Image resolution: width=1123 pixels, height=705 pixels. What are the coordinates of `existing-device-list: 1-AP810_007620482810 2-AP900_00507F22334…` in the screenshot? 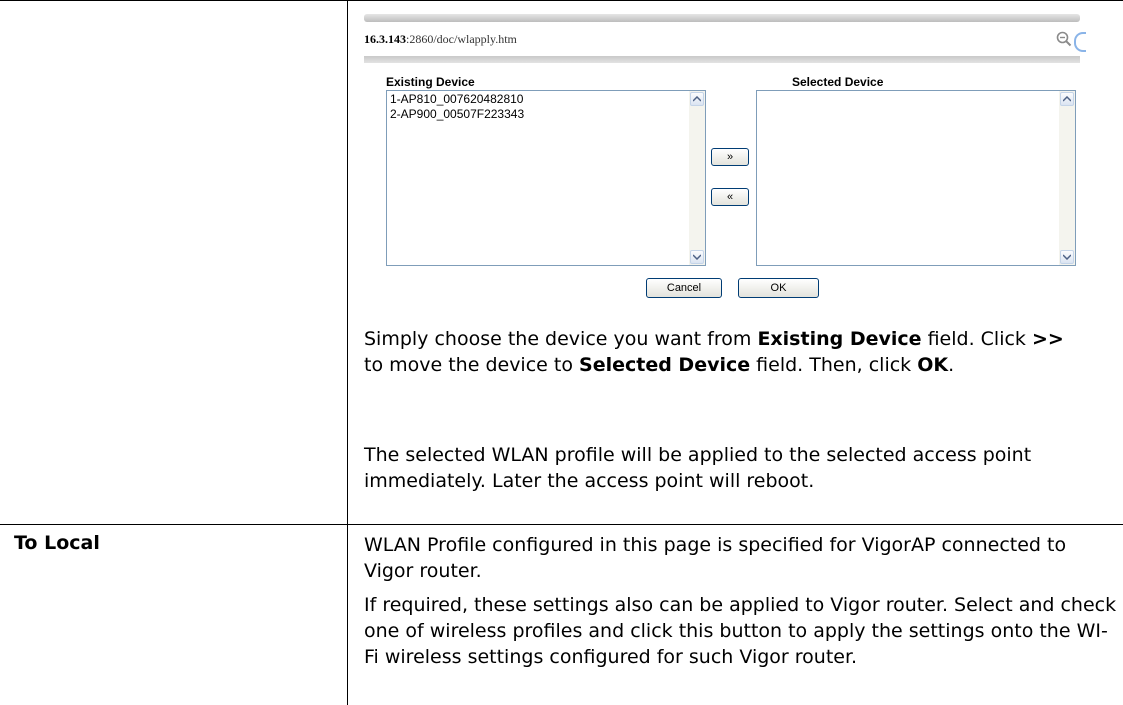 It's located at (546, 178).